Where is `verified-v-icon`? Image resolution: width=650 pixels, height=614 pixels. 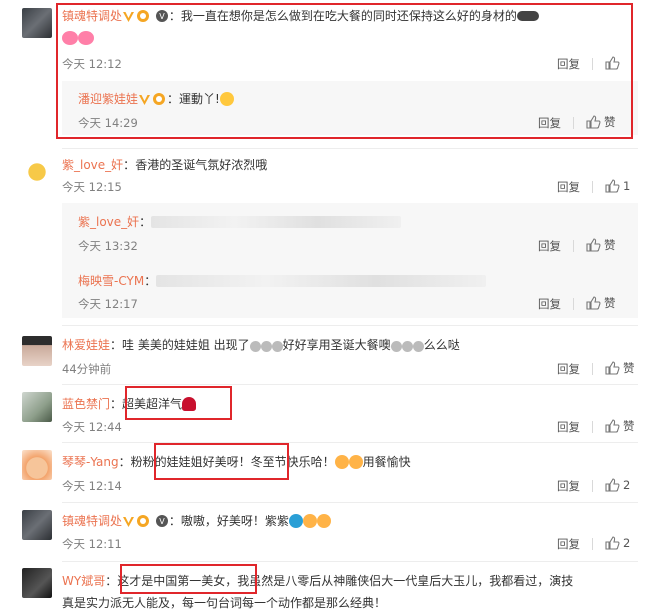
verified-v-icon is located at coordinates (128, 523).